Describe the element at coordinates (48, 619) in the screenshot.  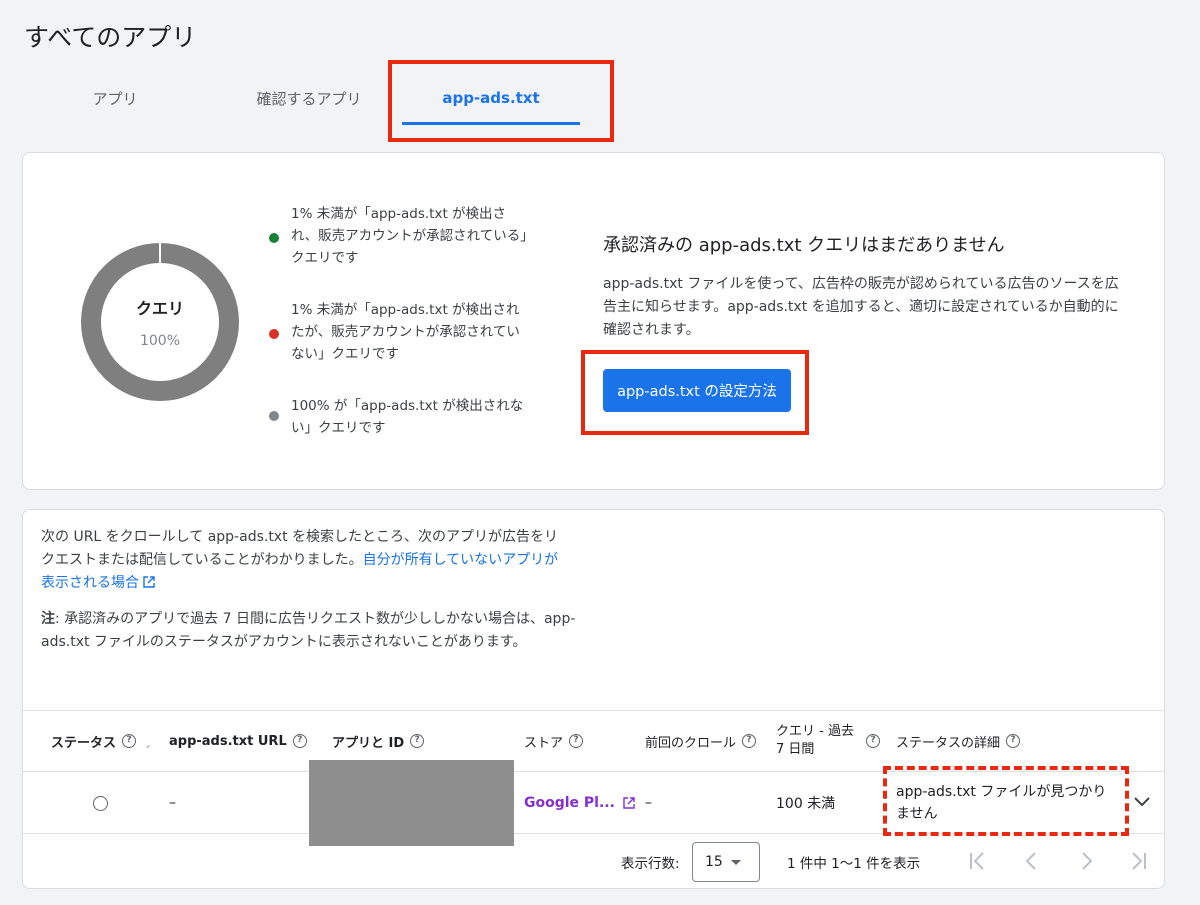
I see `note-label: 注` at that location.